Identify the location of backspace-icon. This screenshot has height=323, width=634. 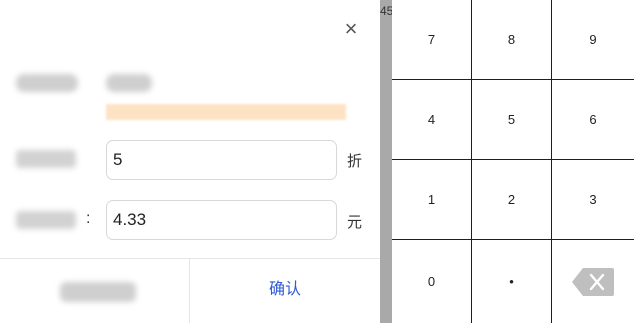
(593, 282).